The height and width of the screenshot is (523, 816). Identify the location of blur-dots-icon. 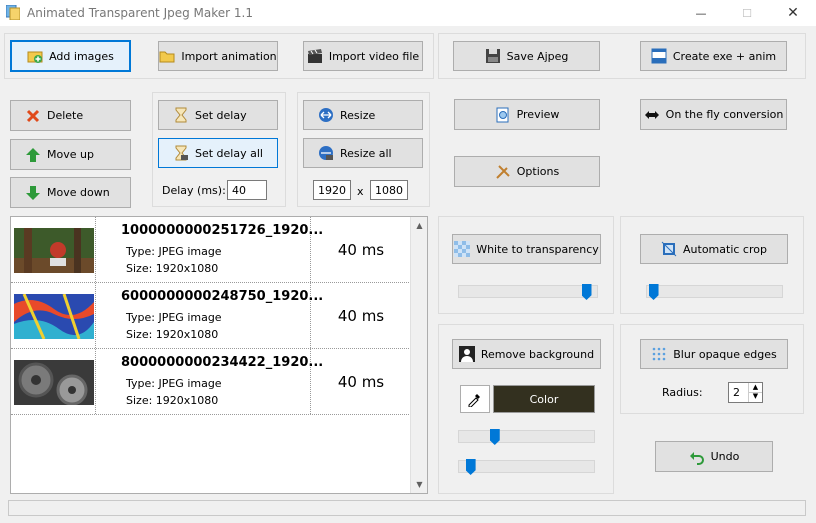
(659, 354).